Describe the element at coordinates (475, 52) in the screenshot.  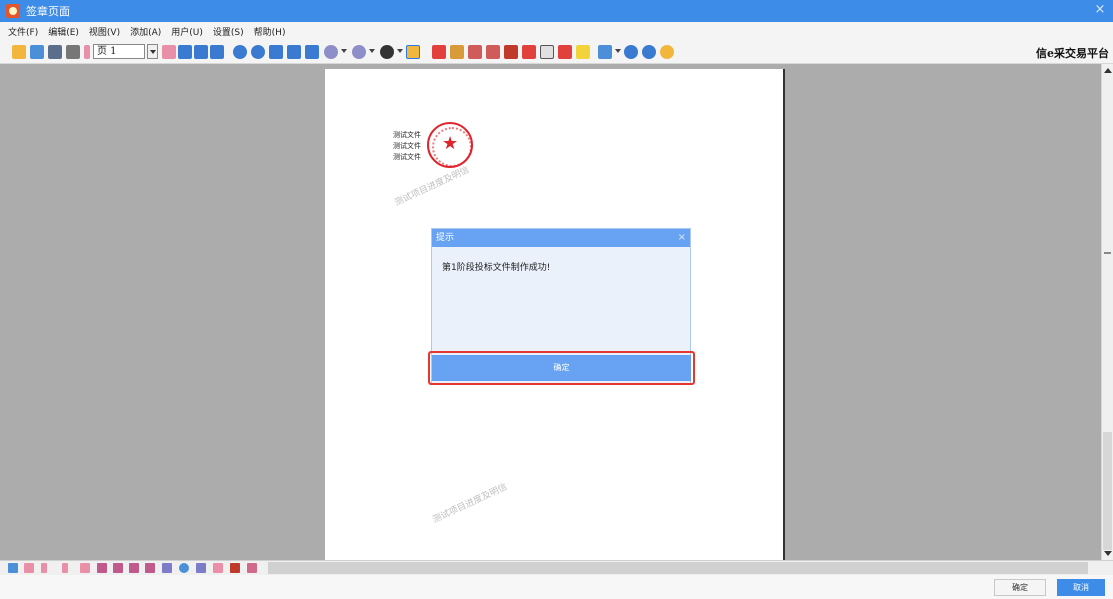
I see `seal-page-icon` at that location.